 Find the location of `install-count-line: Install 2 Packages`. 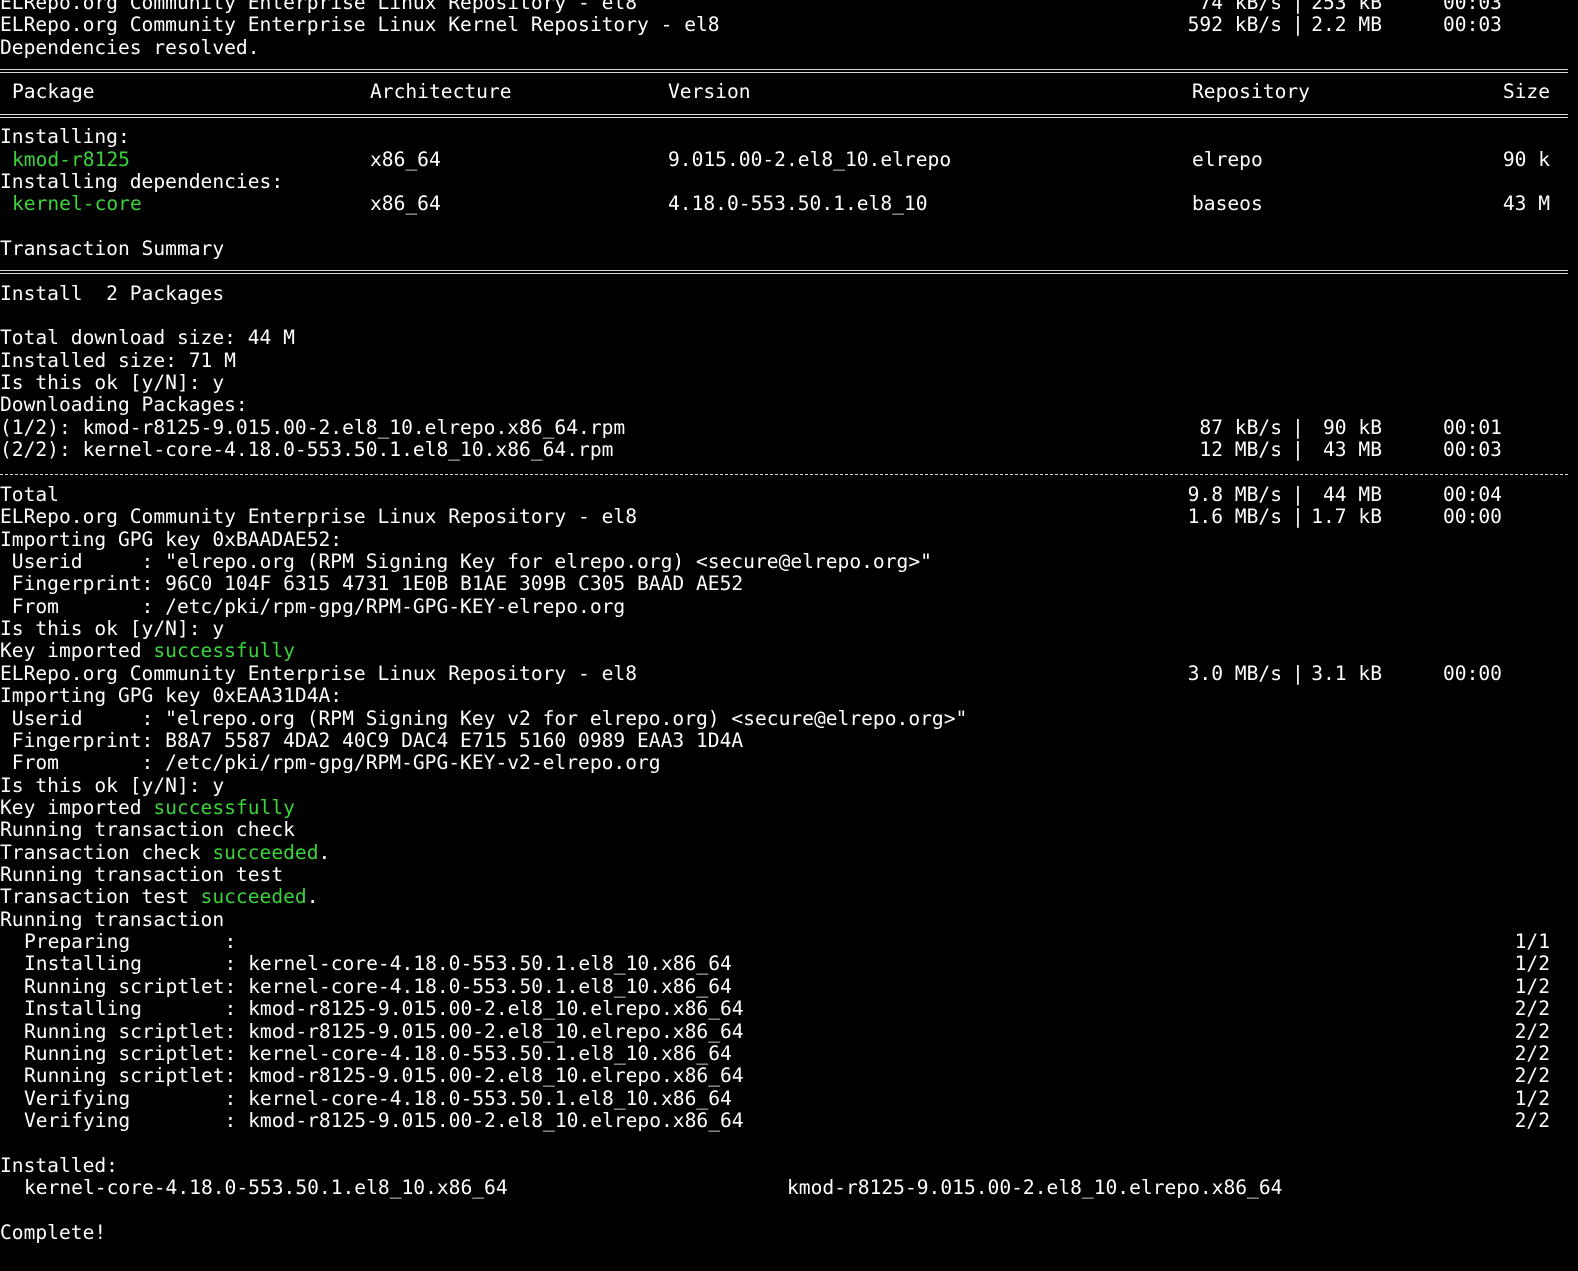

install-count-line: Install 2 Packages is located at coordinates (784, 293).